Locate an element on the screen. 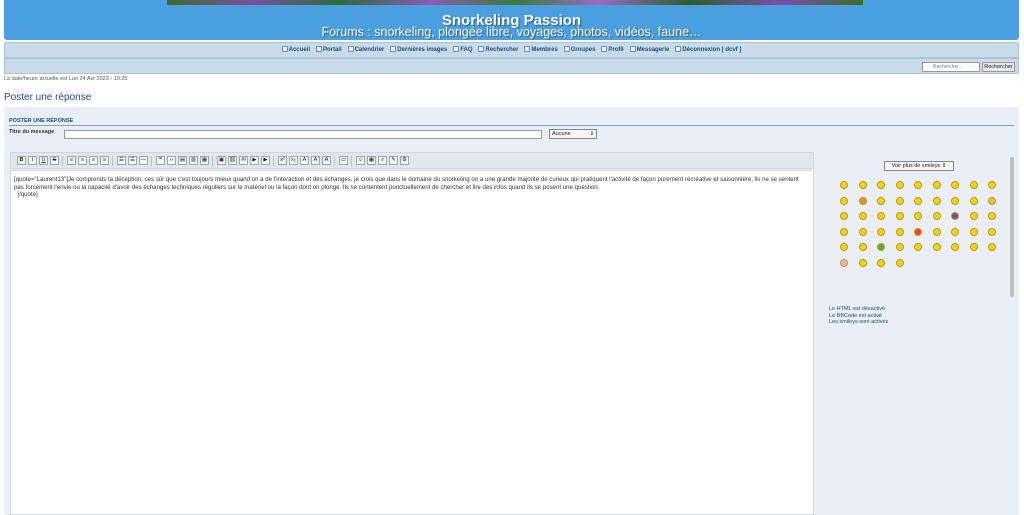 The height and width of the screenshot is (515, 1024). number-list-icon: ☰ is located at coordinates (132, 160).